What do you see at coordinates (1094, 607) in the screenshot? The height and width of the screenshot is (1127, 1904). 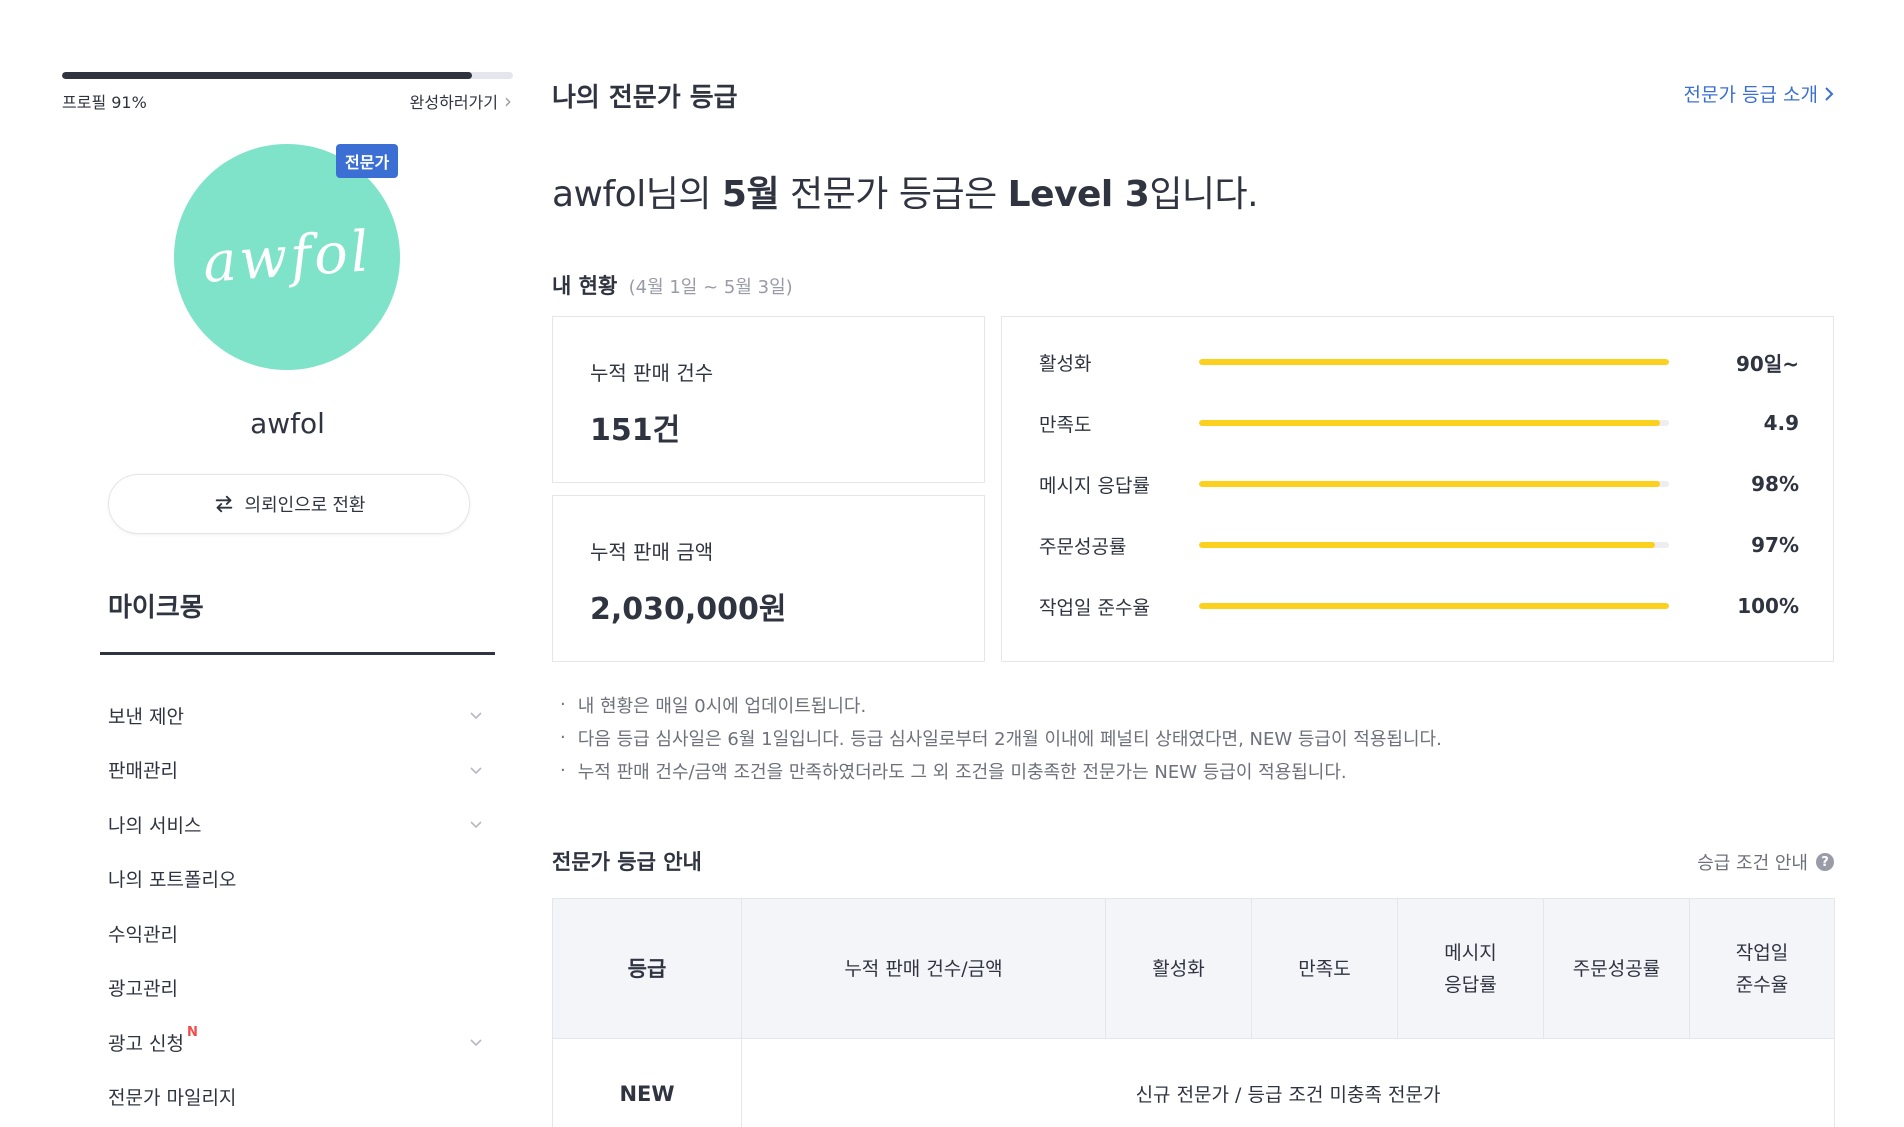 I see `metric-label: 작업일 준수율` at bounding box center [1094, 607].